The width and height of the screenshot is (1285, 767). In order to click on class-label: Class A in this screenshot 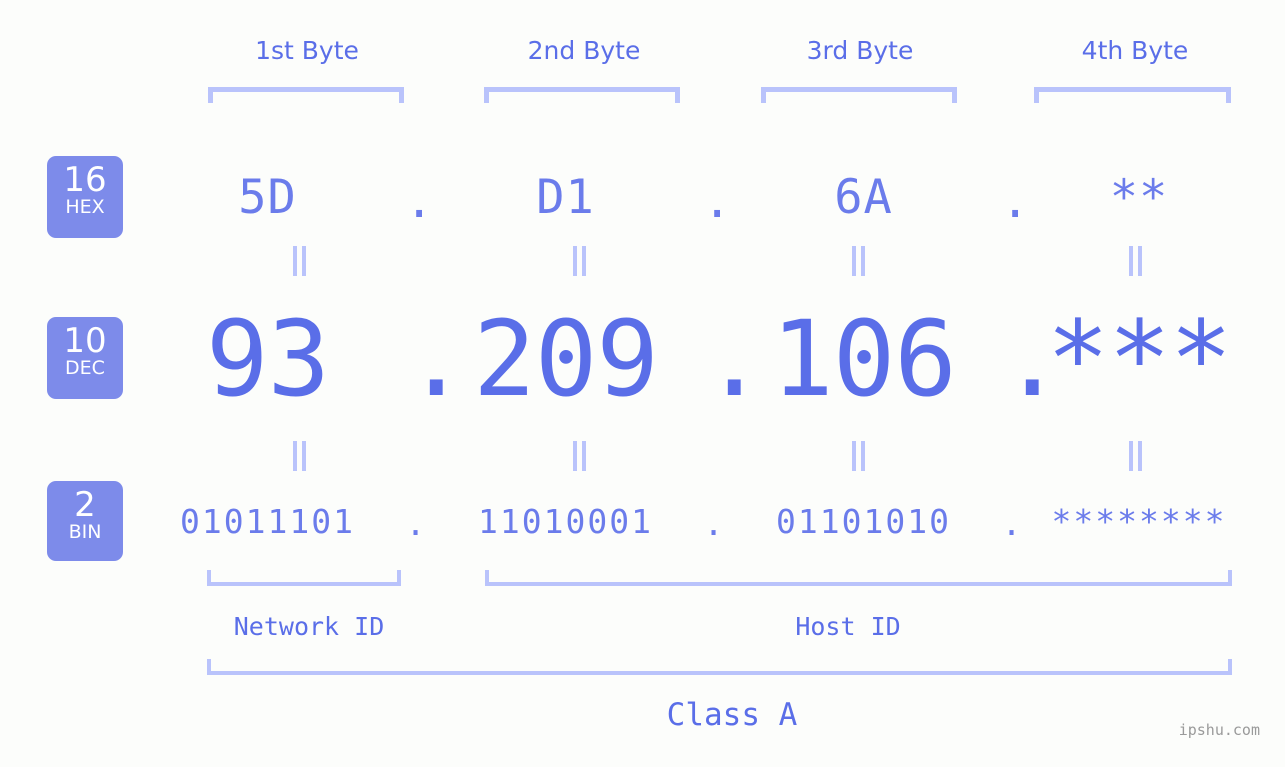, I will do `click(732, 715)`.